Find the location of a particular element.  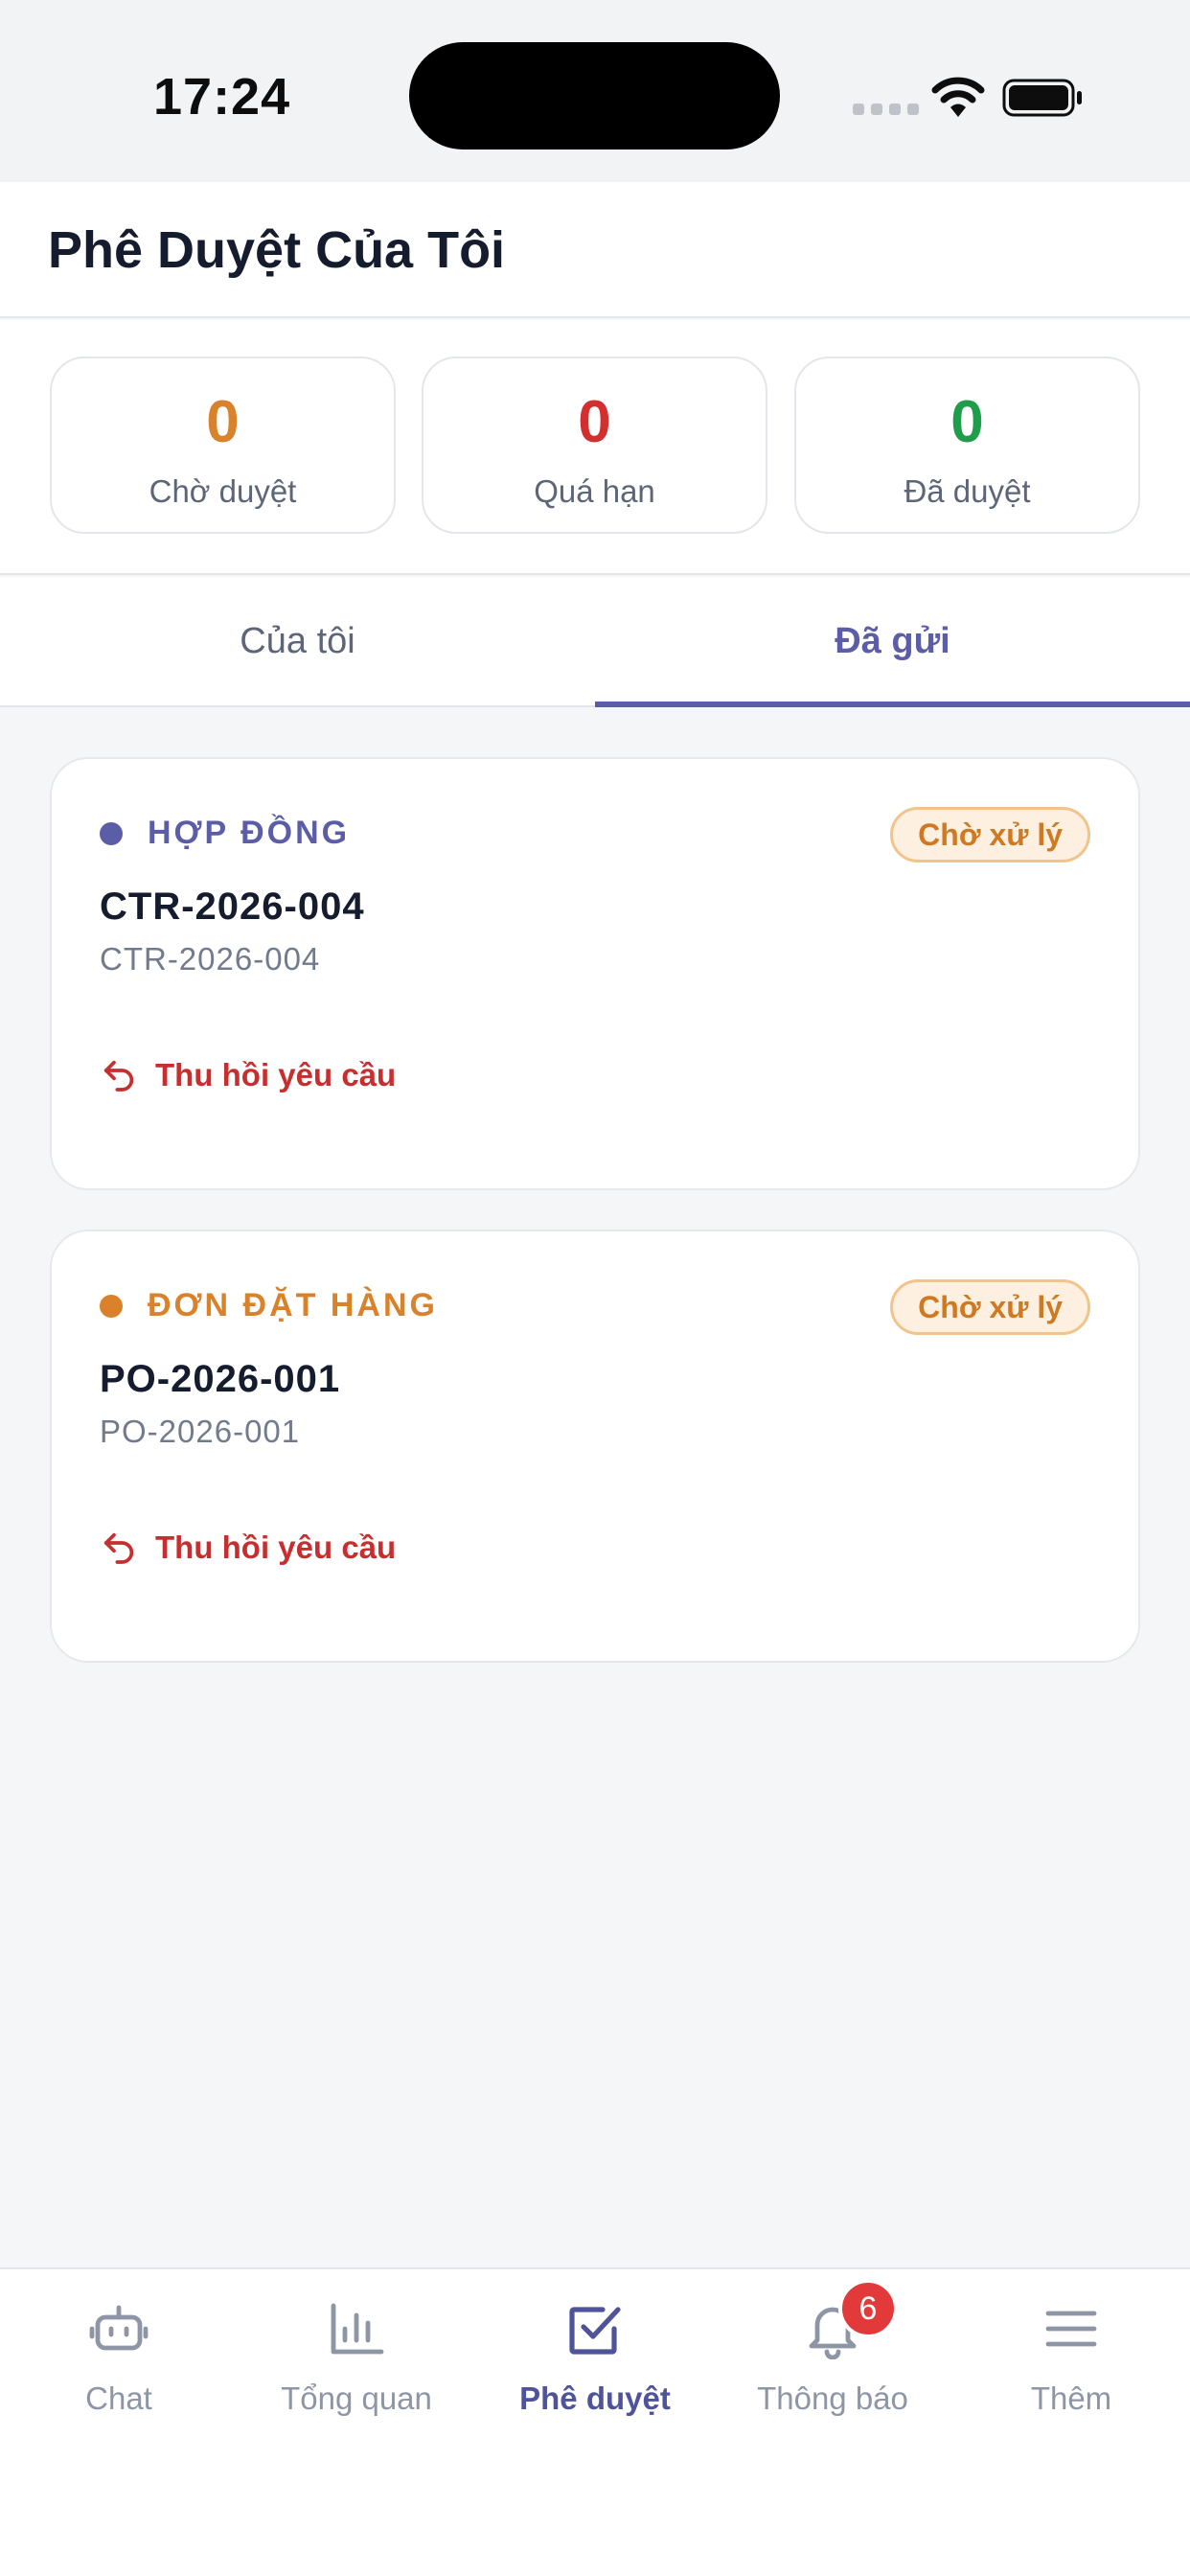

stat-card-overdue: 0 Quá hạn is located at coordinates (594, 445).